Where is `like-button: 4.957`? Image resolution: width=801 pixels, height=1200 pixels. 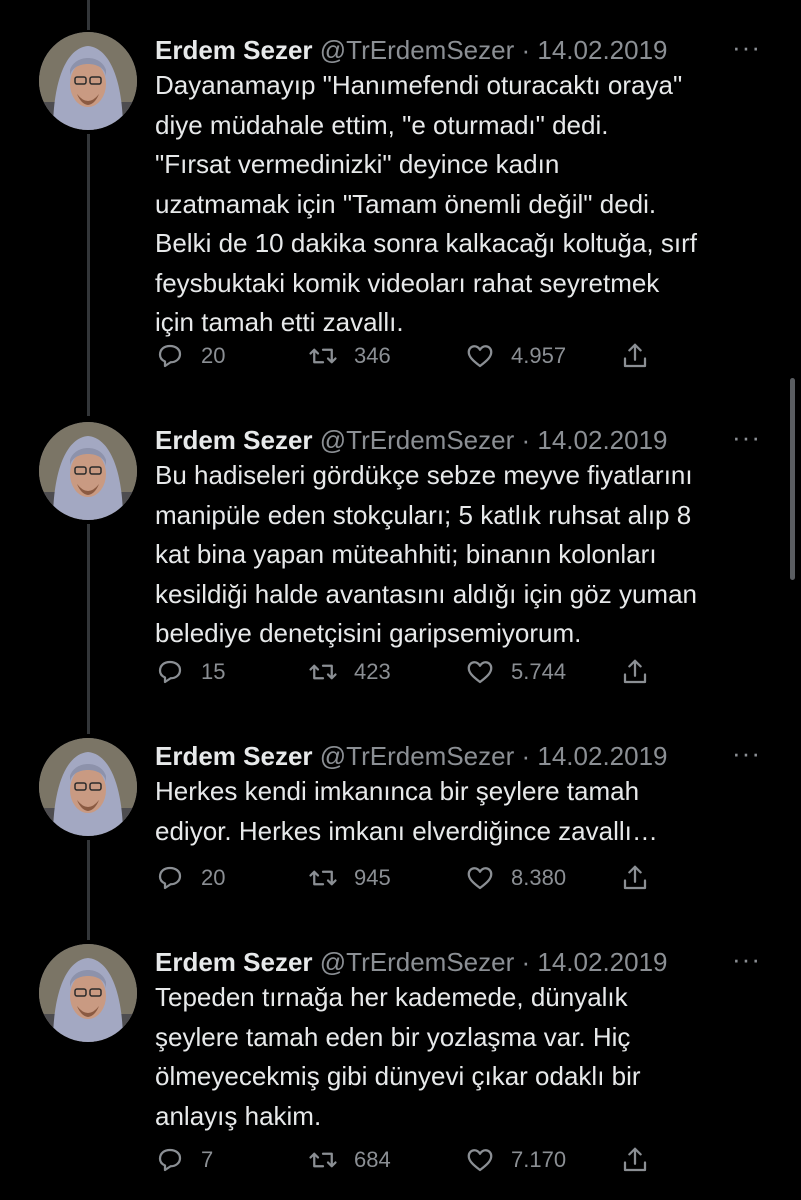 like-button: 4.957 is located at coordinates (515, 356).